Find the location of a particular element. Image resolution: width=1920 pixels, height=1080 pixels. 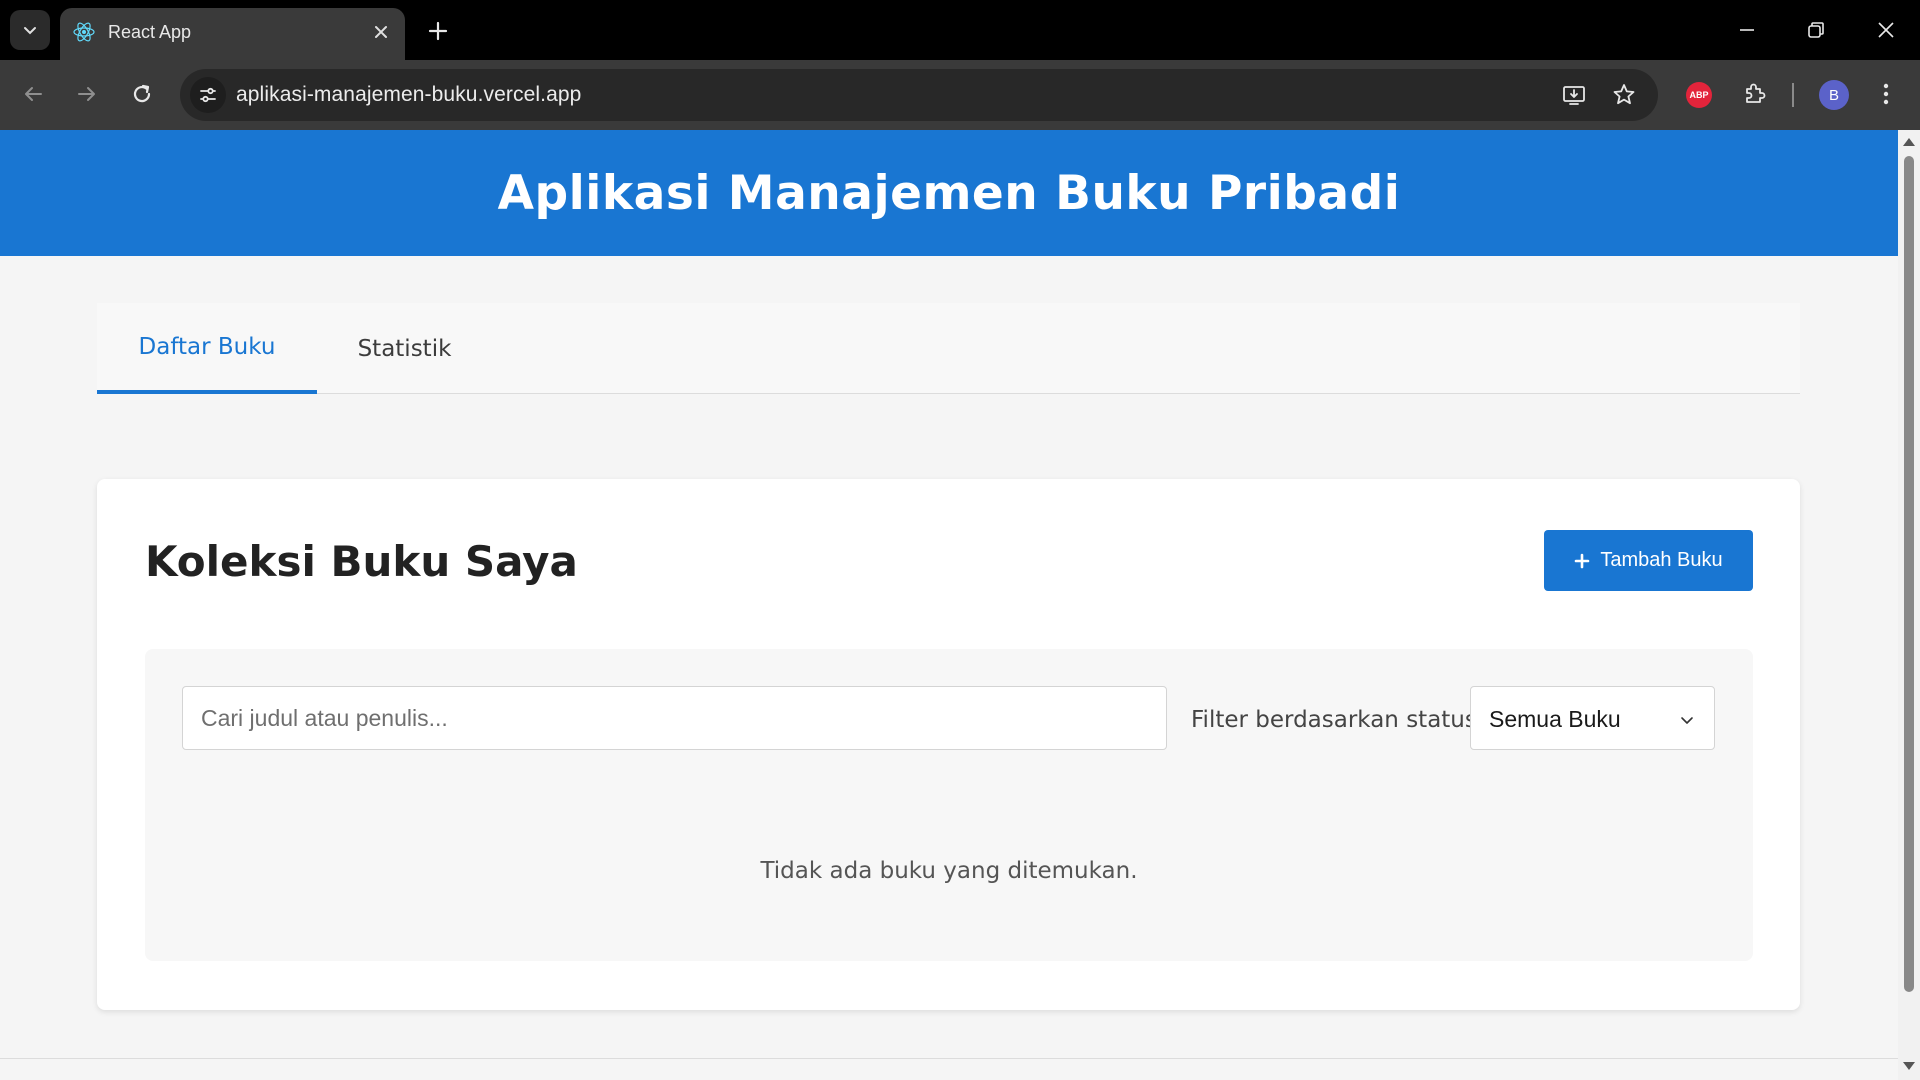

scroll-up-arrow-icon is located at coordinates (1909, 142).